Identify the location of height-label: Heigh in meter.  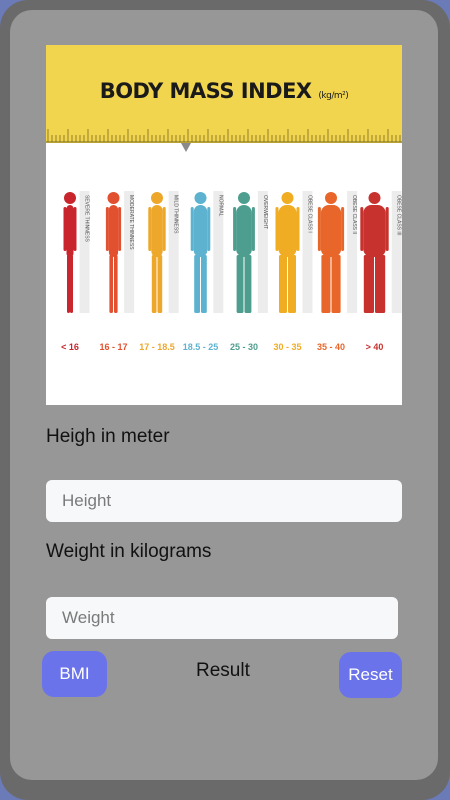
(108, 436).